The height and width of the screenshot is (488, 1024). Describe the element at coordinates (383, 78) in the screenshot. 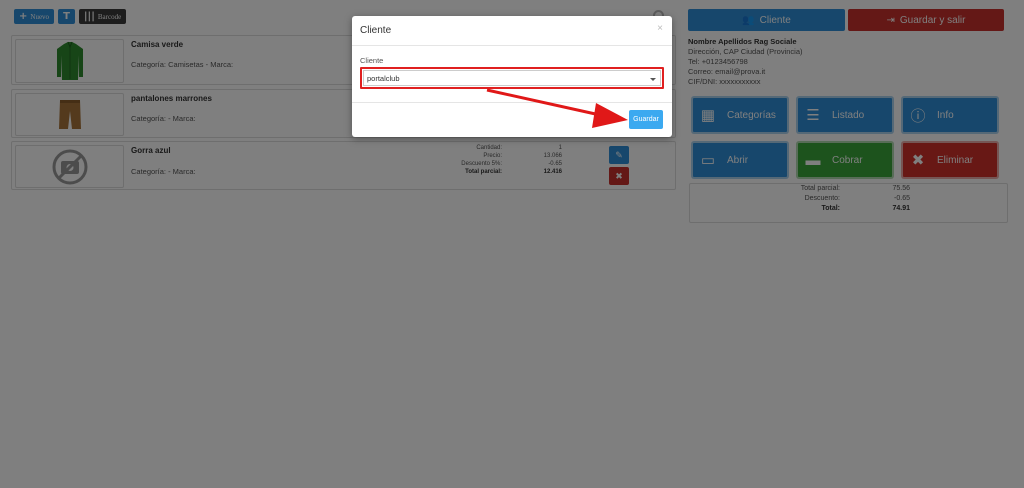

I see `client-select-value: portalclub` at that location.